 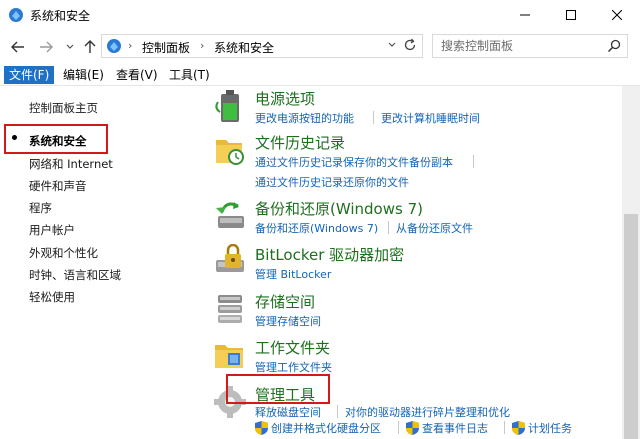 What do you see at coordinates (285, 301) in the screenshot?
I see `category-heading: 存储空间` at bounding box center [285, 301].